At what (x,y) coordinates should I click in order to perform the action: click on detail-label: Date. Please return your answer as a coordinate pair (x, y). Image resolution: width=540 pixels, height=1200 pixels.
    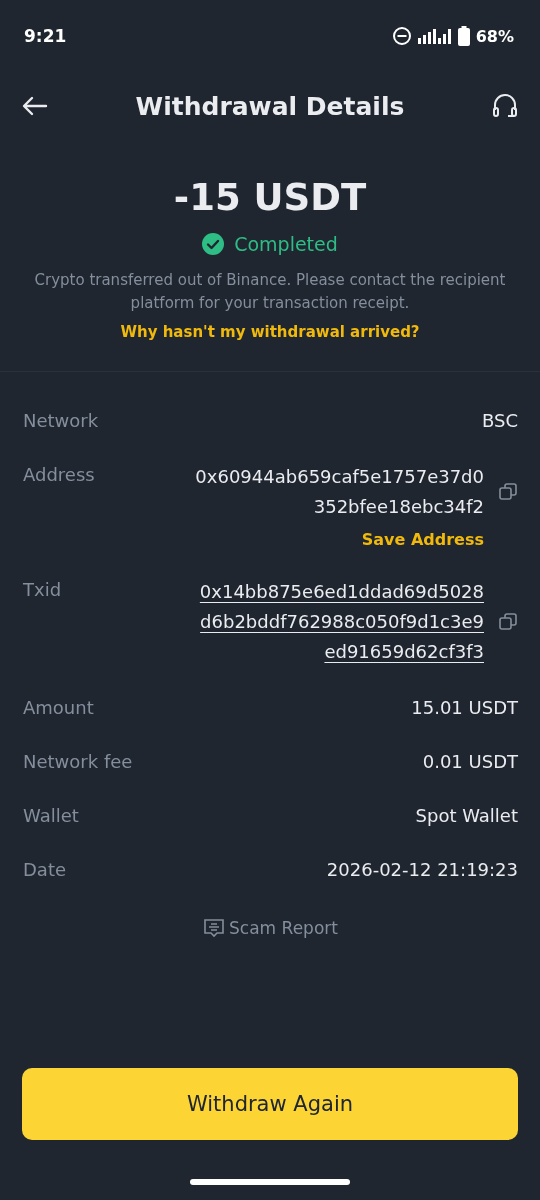
    Looking at the image, I should click on (45, 870).